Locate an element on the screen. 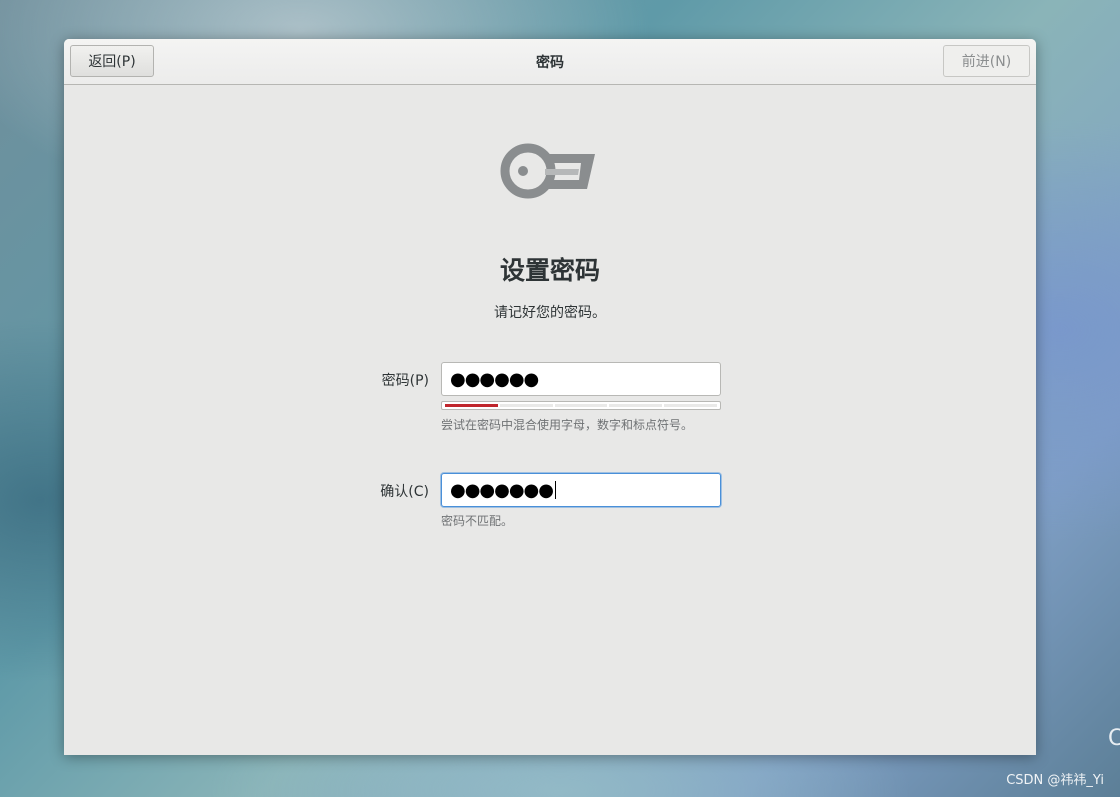 The width and height of the screenshot is (1120, 797). confirm-password-field: ●●●●●●● is located at coordinates (581, 490).